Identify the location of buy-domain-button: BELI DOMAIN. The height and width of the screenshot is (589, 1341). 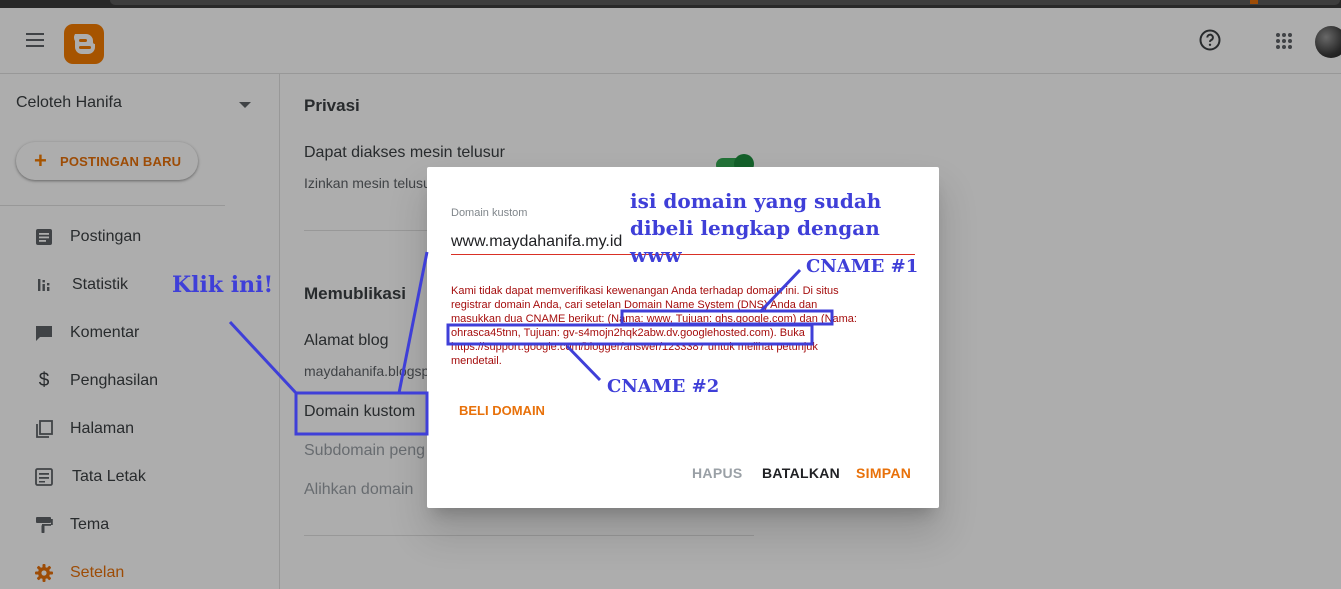
(502, 410).